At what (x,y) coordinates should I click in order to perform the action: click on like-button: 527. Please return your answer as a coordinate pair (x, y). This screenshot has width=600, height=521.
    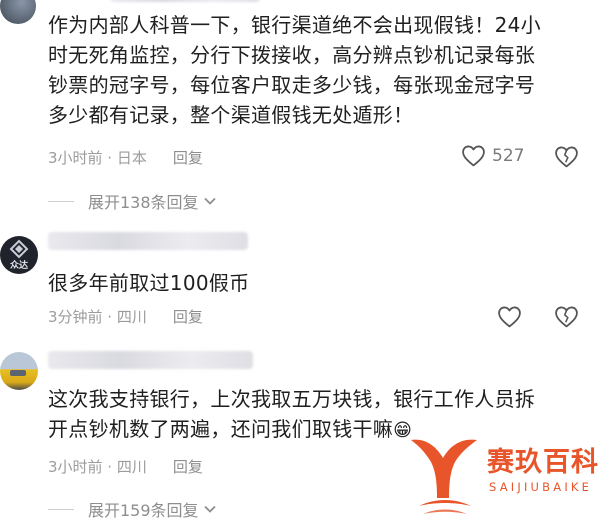
    Looking at the image, I should click on (492, 155).